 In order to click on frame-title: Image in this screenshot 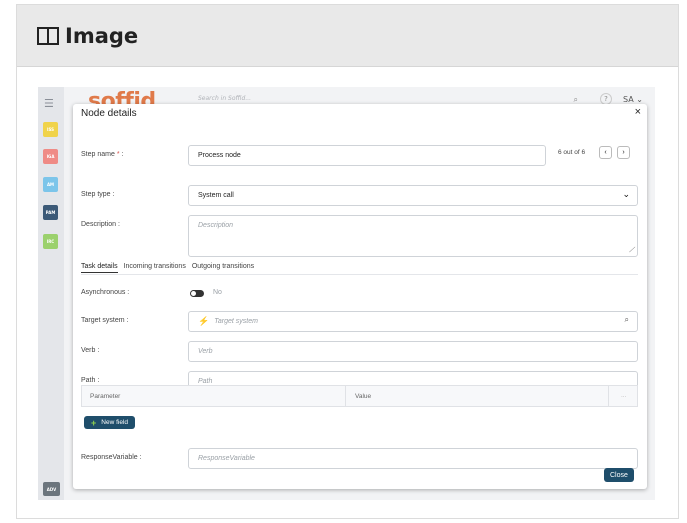, I will do `click(102, 35)`.